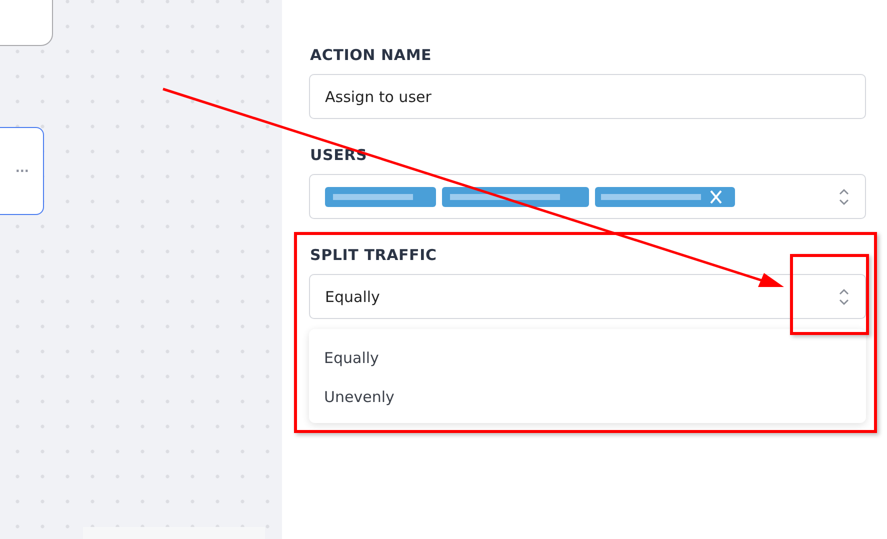 The width and height of the screenshot is (887, 539). What do you see at coordinates (374, 255) in the screenshot?
I see `field-label: SPLIT TRAFFIC` at bounding box center [374, 255].